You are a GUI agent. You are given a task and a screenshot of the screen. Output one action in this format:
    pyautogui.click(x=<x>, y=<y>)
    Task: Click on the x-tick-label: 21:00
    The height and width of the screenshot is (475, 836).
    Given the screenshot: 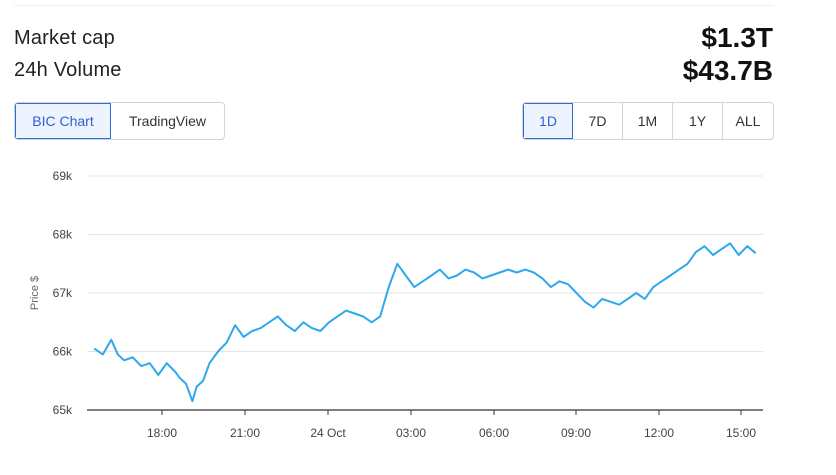 What is the action you would take?
    pyautogui.click(x=245, y=433)
    